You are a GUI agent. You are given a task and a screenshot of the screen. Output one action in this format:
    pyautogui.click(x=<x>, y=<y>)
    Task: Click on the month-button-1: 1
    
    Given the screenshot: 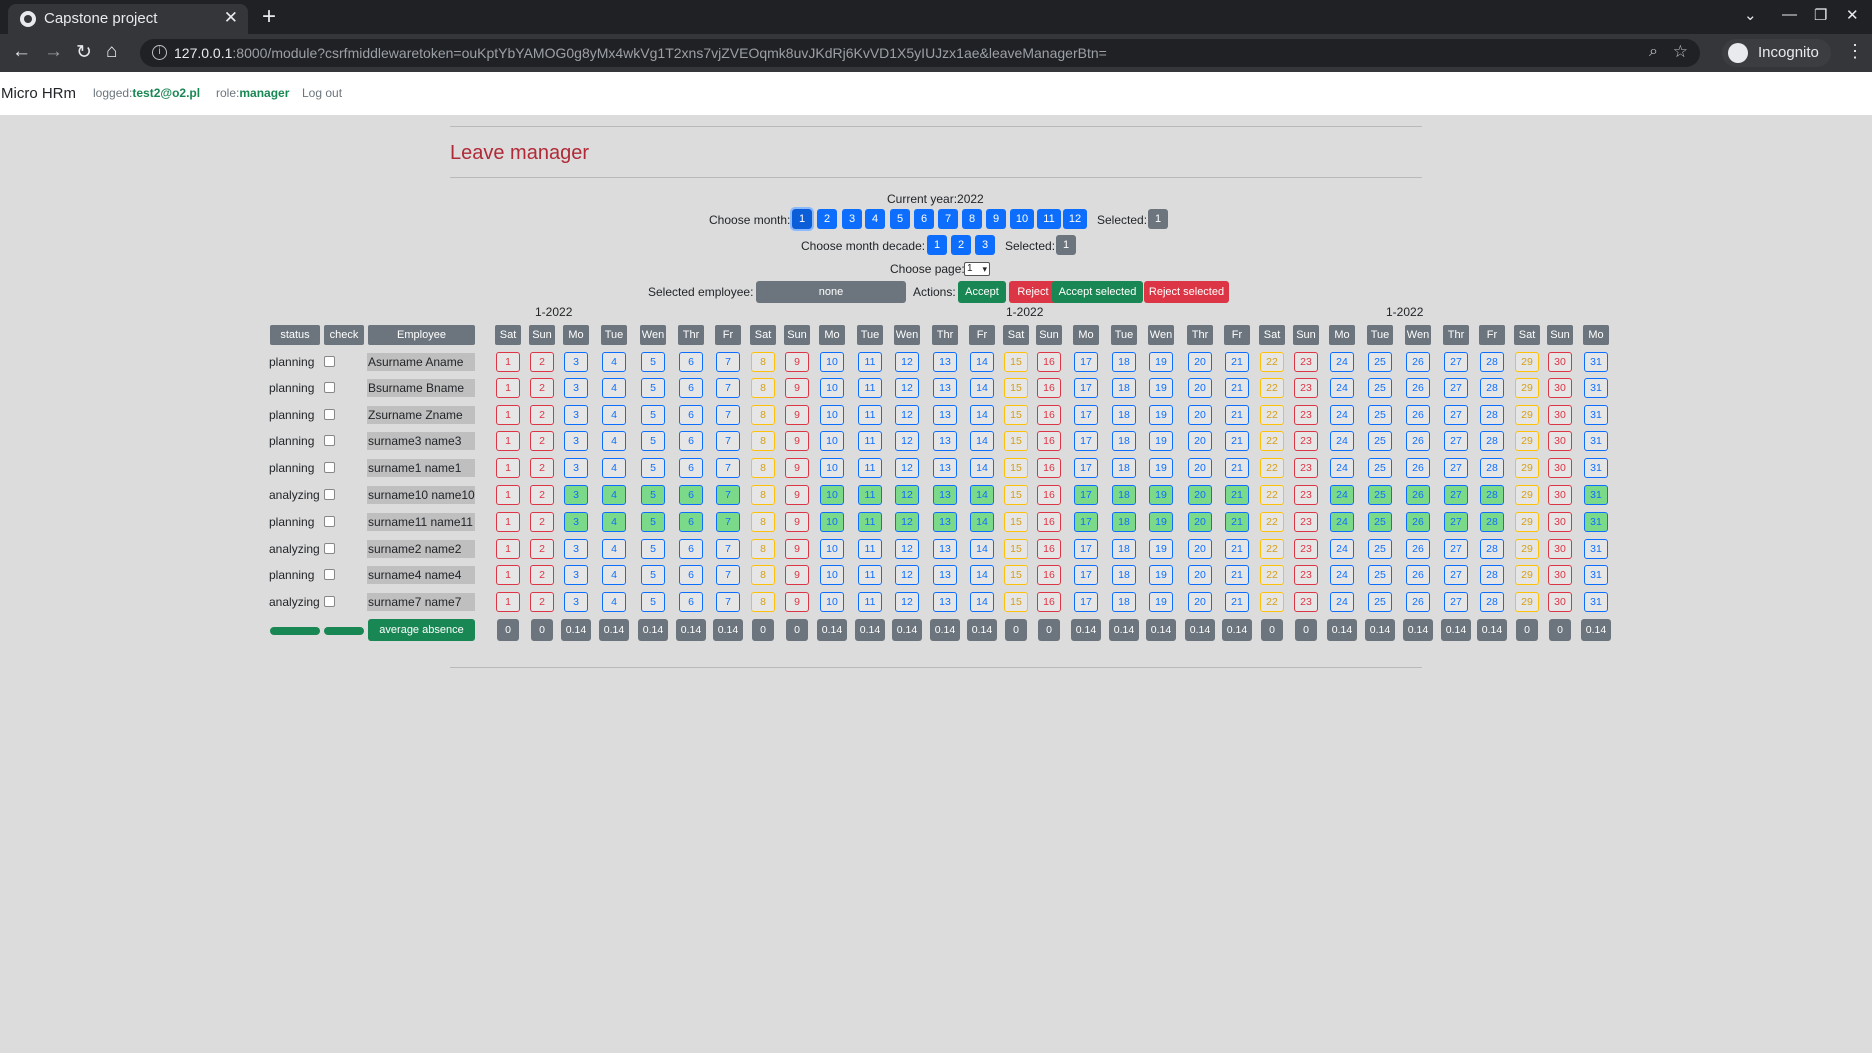 What is the action you would take?
    pyautogui.click(x=802, y=219)
    